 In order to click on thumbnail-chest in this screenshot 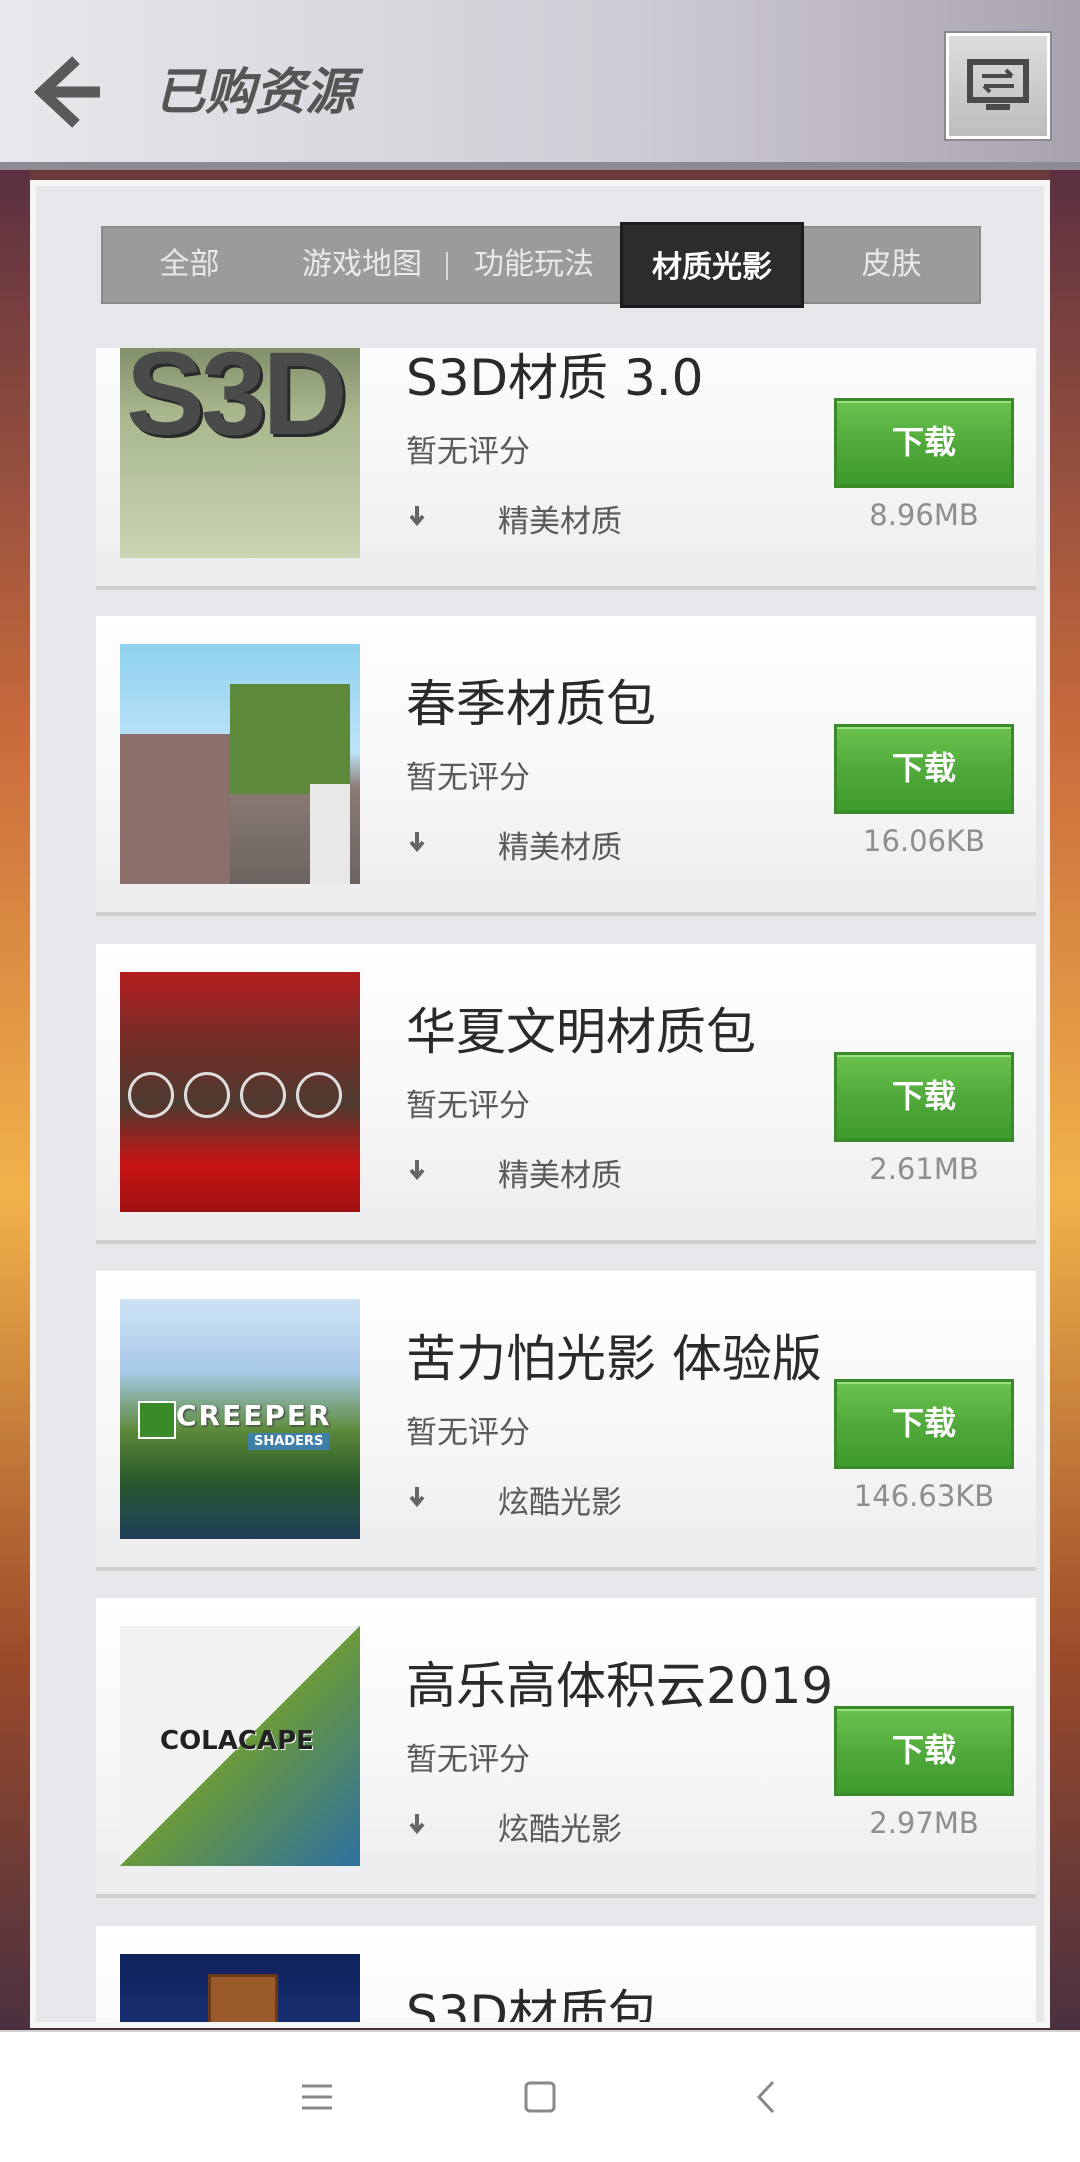, I will do `click(243, 1998)`.